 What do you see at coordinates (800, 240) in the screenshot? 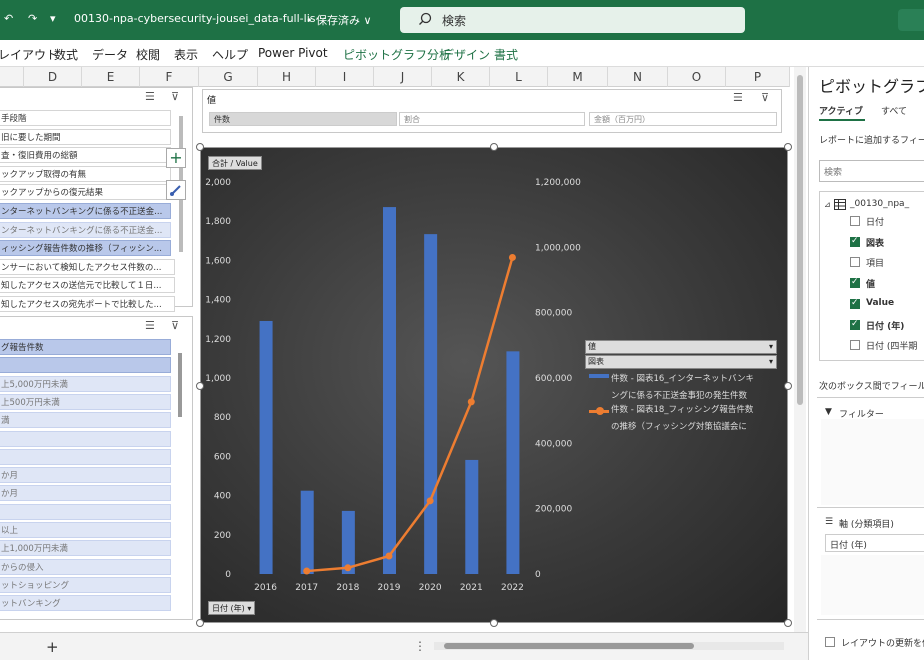
I see `scroll-thumb` at bounding box center [800, 240].